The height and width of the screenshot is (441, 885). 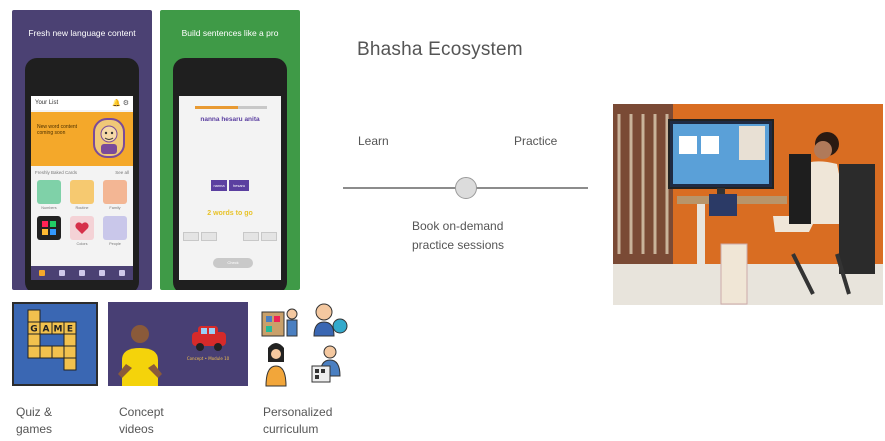 I want to click on learn-practice-slider-handle, so click(x=466, y=188).